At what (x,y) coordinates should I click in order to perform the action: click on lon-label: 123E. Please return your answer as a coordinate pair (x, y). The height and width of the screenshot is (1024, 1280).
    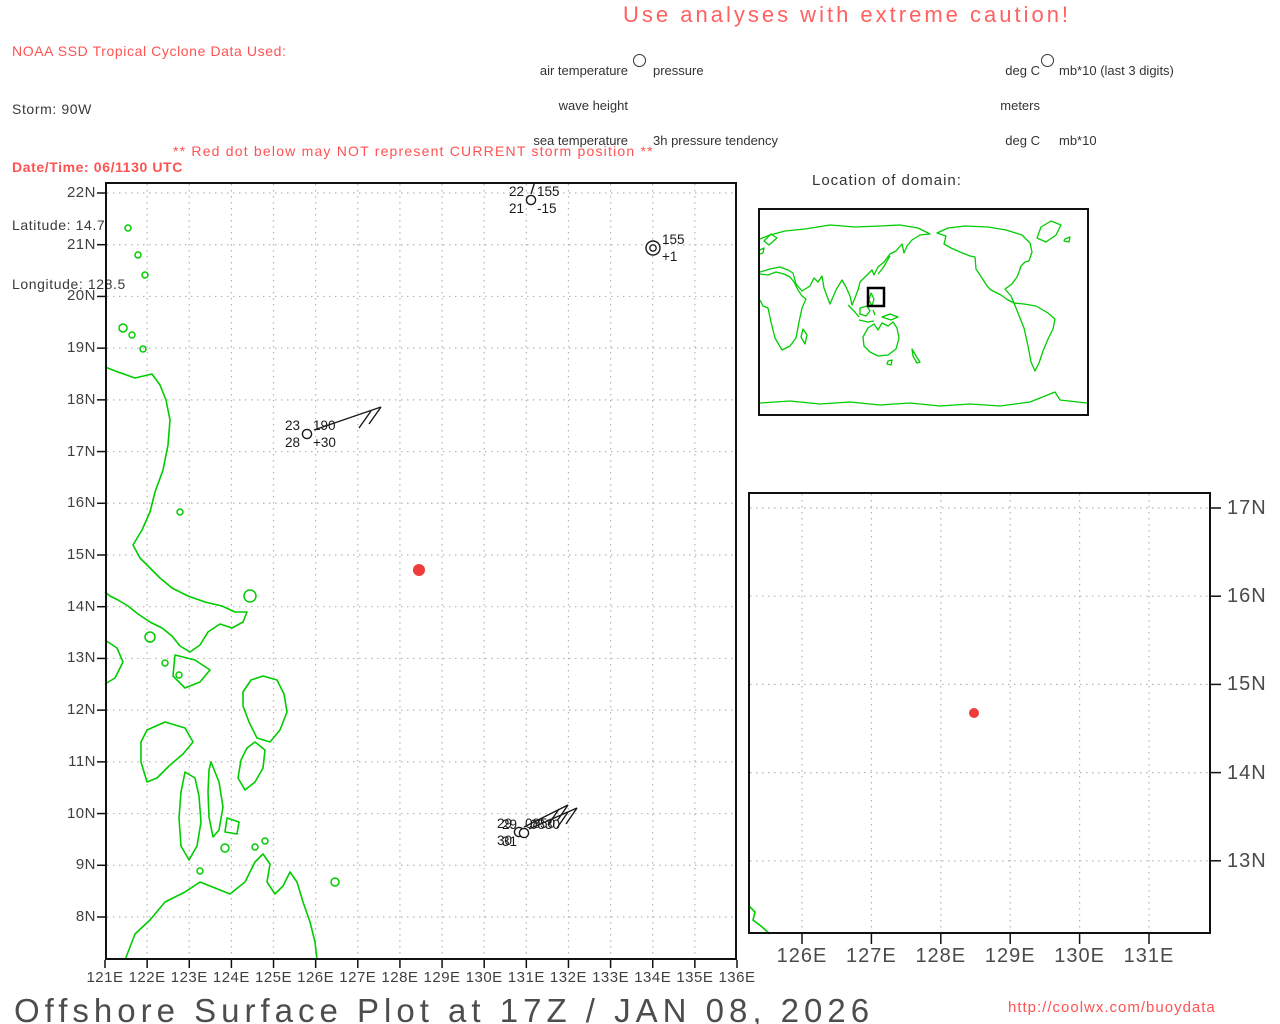
    Looking at the image, I should click on (189, 977).